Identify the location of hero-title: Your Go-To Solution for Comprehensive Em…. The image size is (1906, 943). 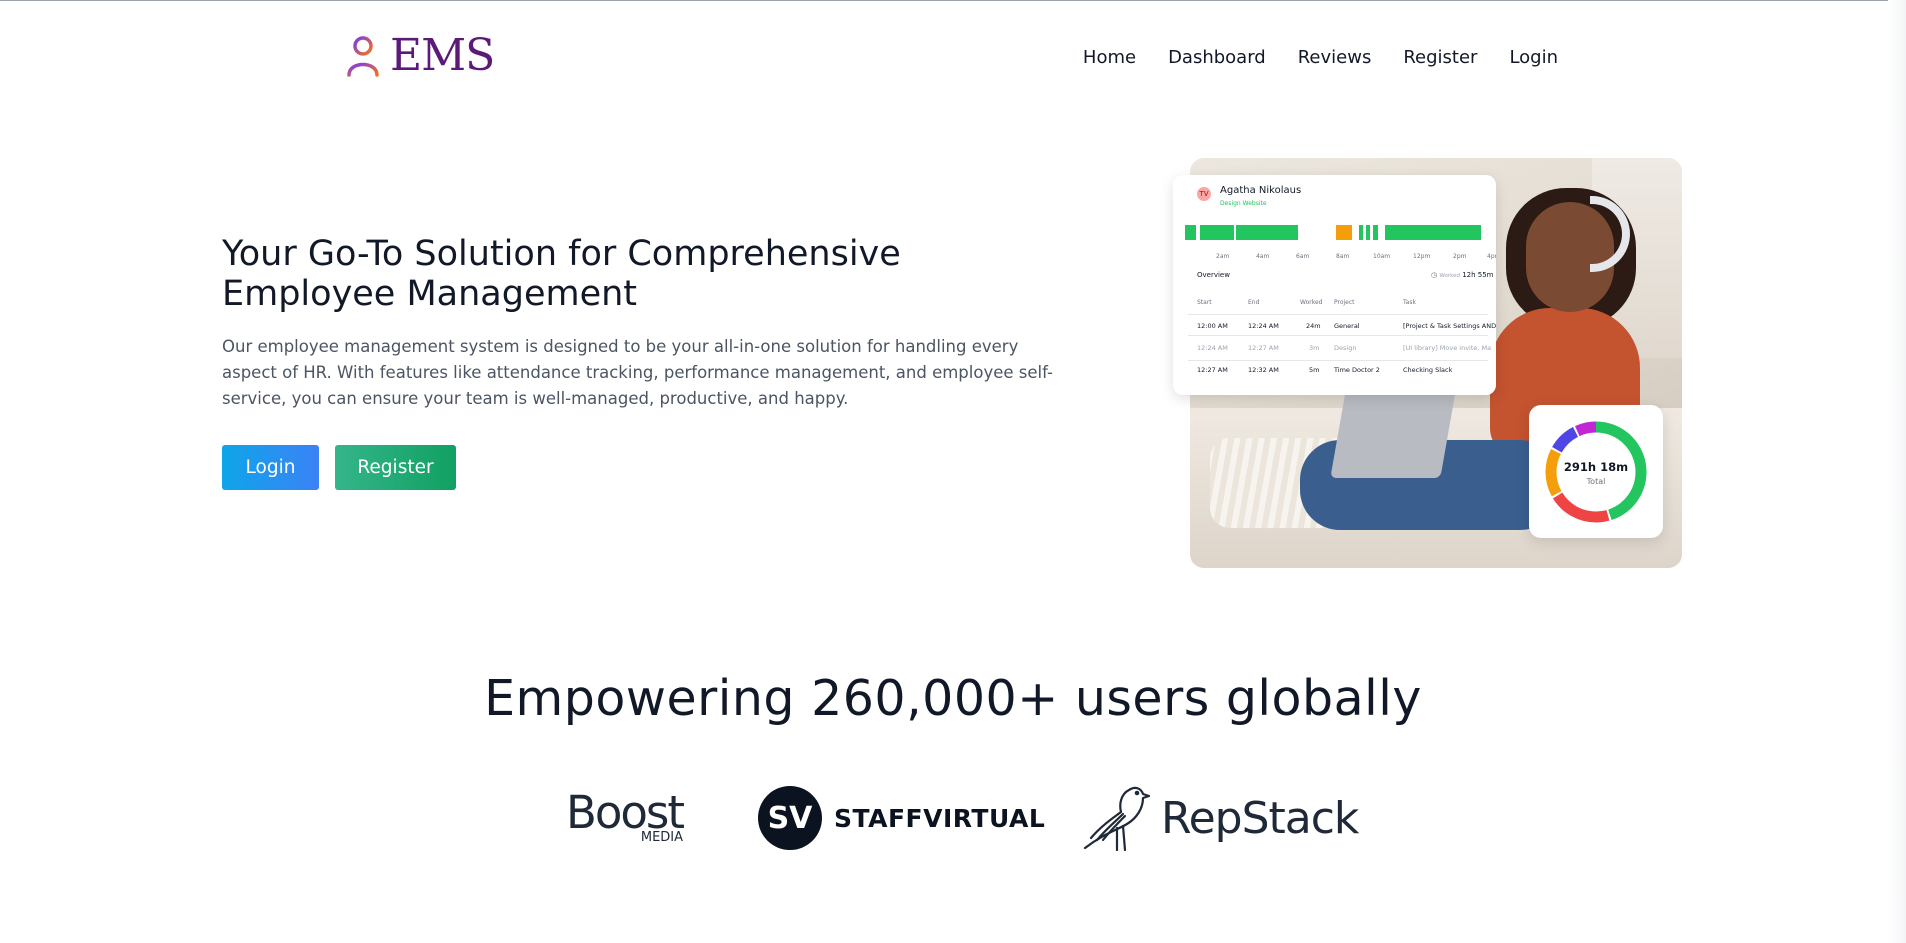
(561, 274).